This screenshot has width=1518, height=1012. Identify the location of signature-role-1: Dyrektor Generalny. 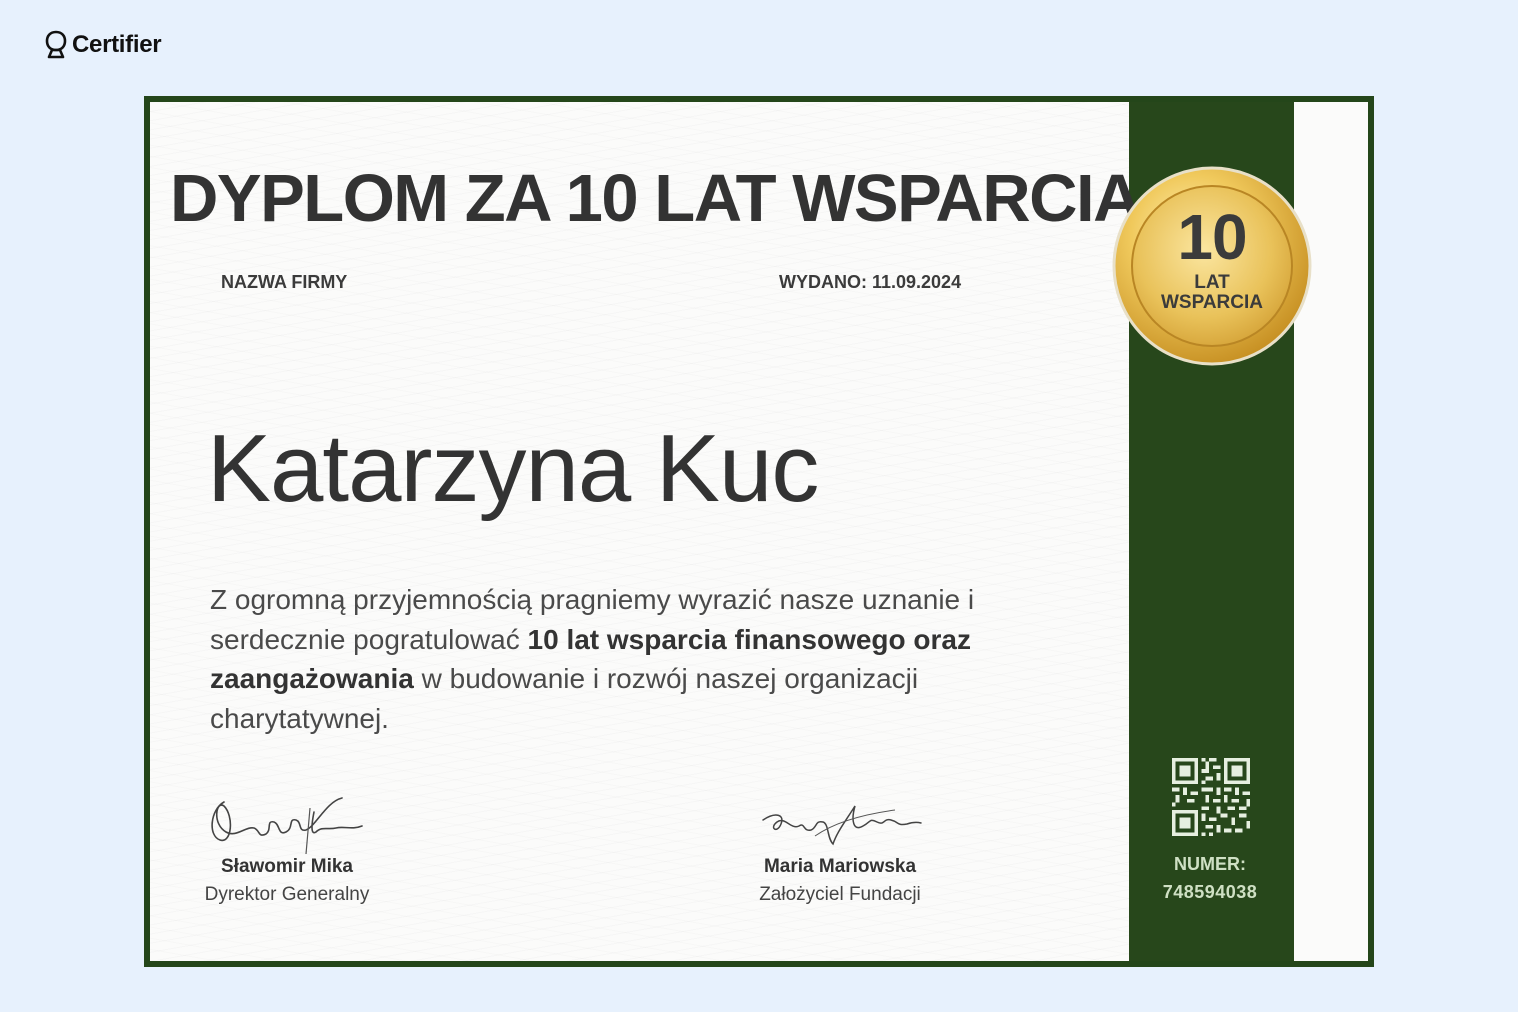
(287, 894).